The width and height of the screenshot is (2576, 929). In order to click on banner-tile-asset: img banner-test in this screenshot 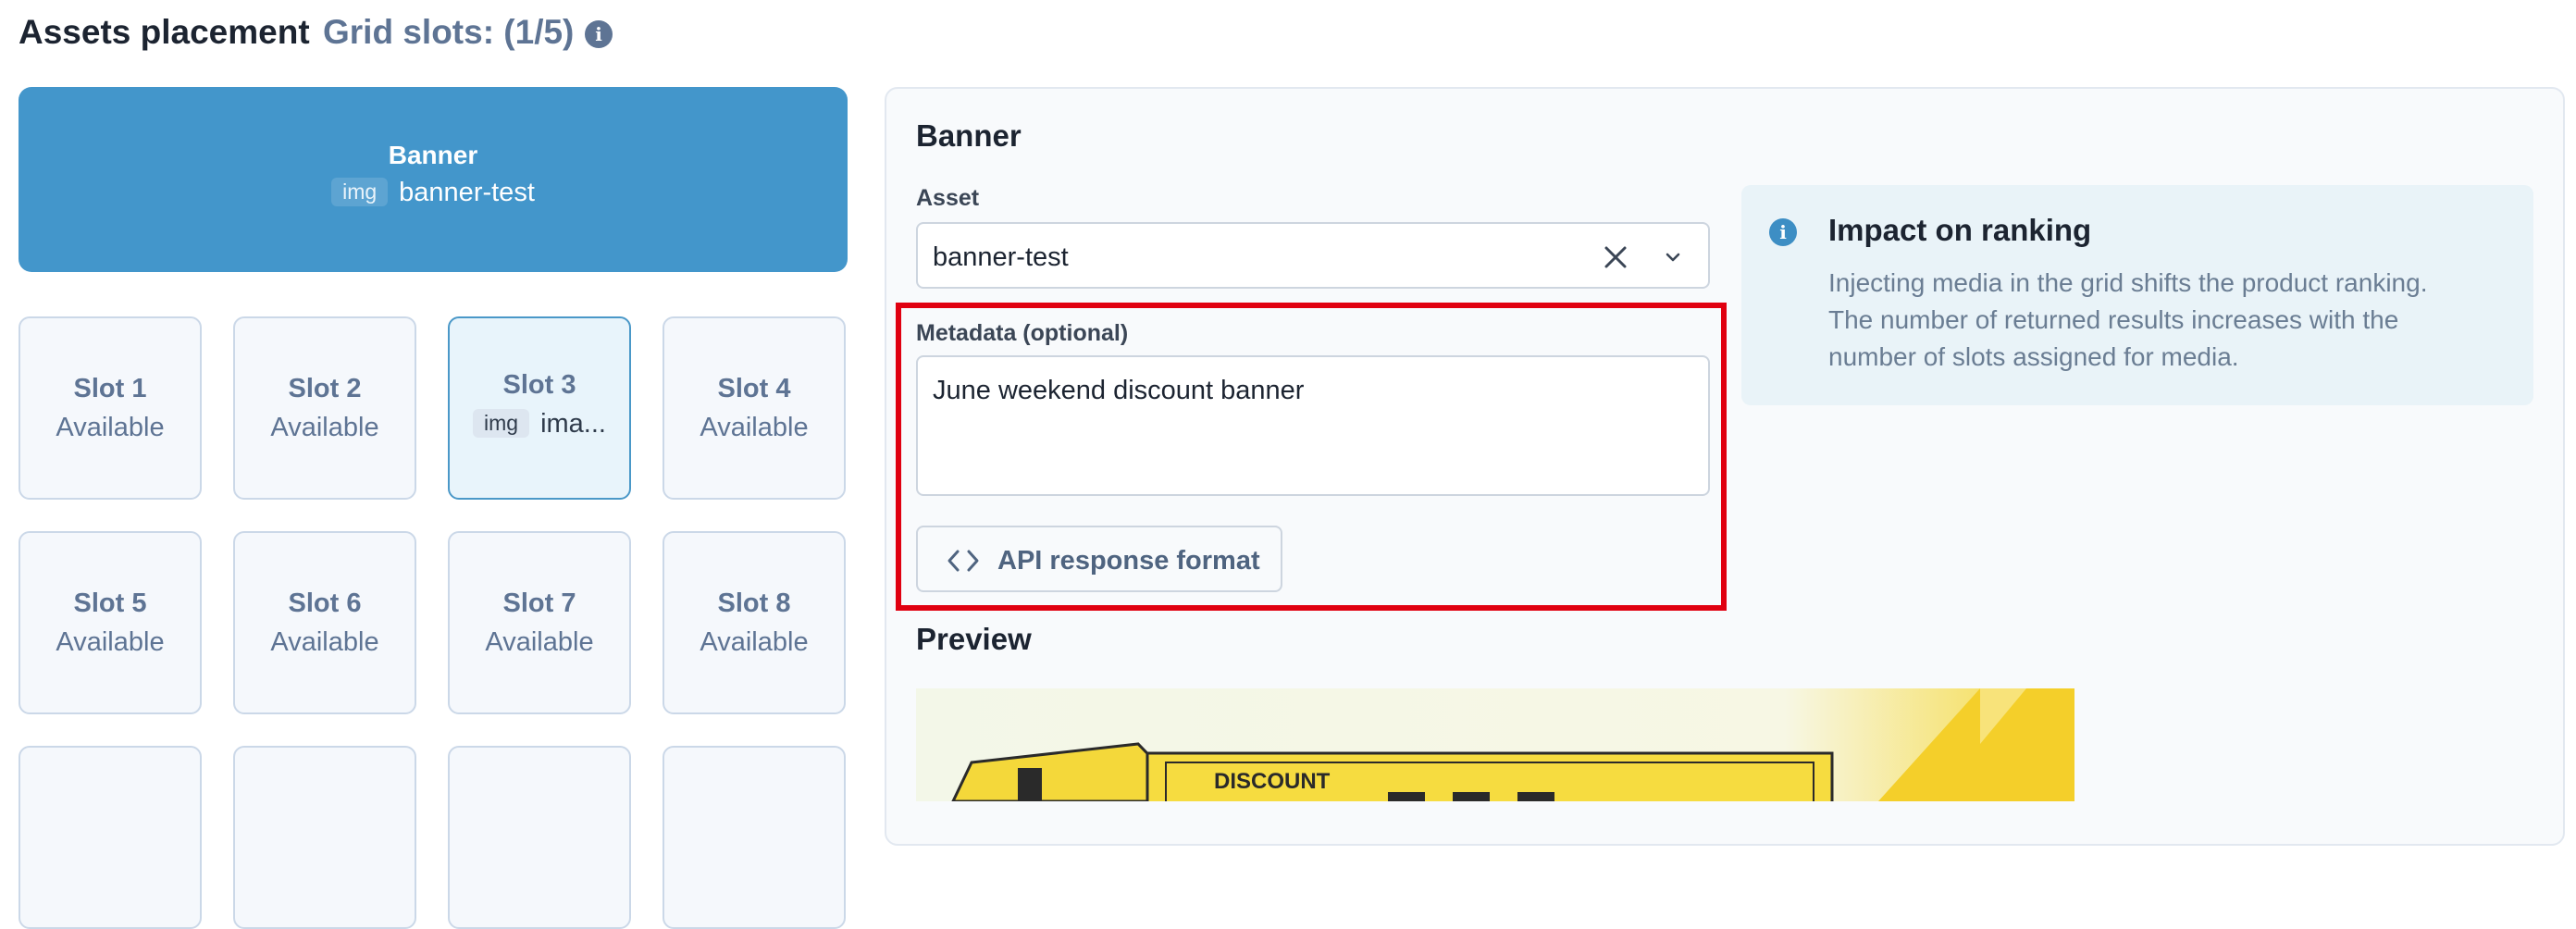, I will do `click(434, 193)`.